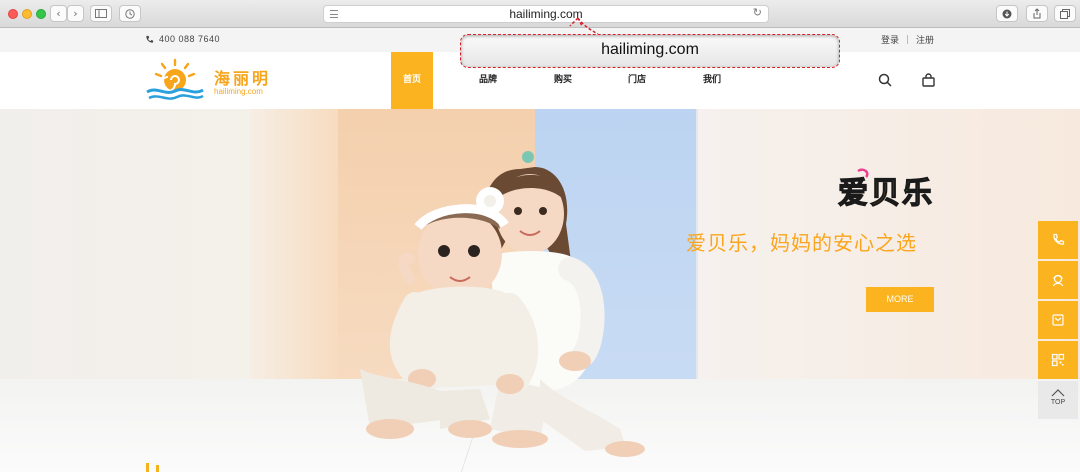 The height and width of the screenshot is (472, 1080). What do you see at coordinates (75, 13) in the screenshot?
I see `forward-button: ›` at bounding box center [75, 13].